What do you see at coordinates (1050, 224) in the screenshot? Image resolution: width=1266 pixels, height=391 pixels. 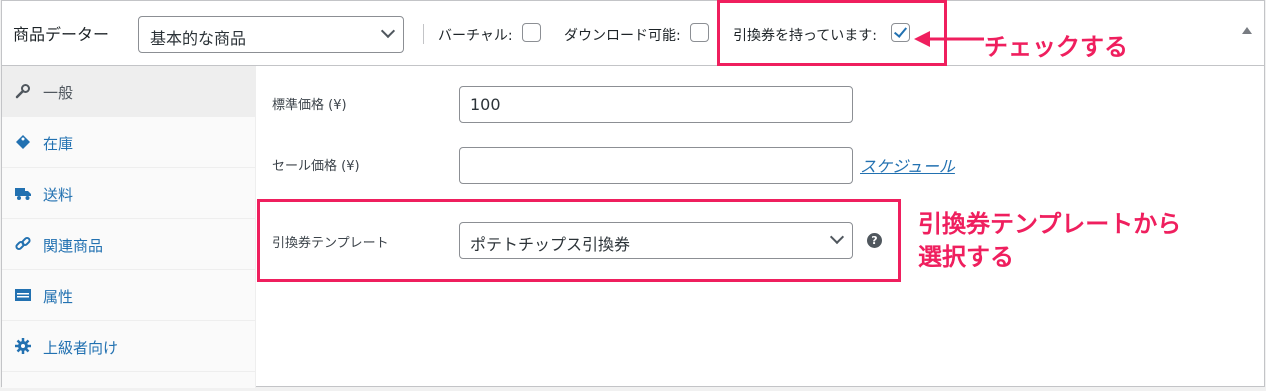 I see `annotation-select-line1: 引換券テンプレートから` at bounding box center [1050, 224].